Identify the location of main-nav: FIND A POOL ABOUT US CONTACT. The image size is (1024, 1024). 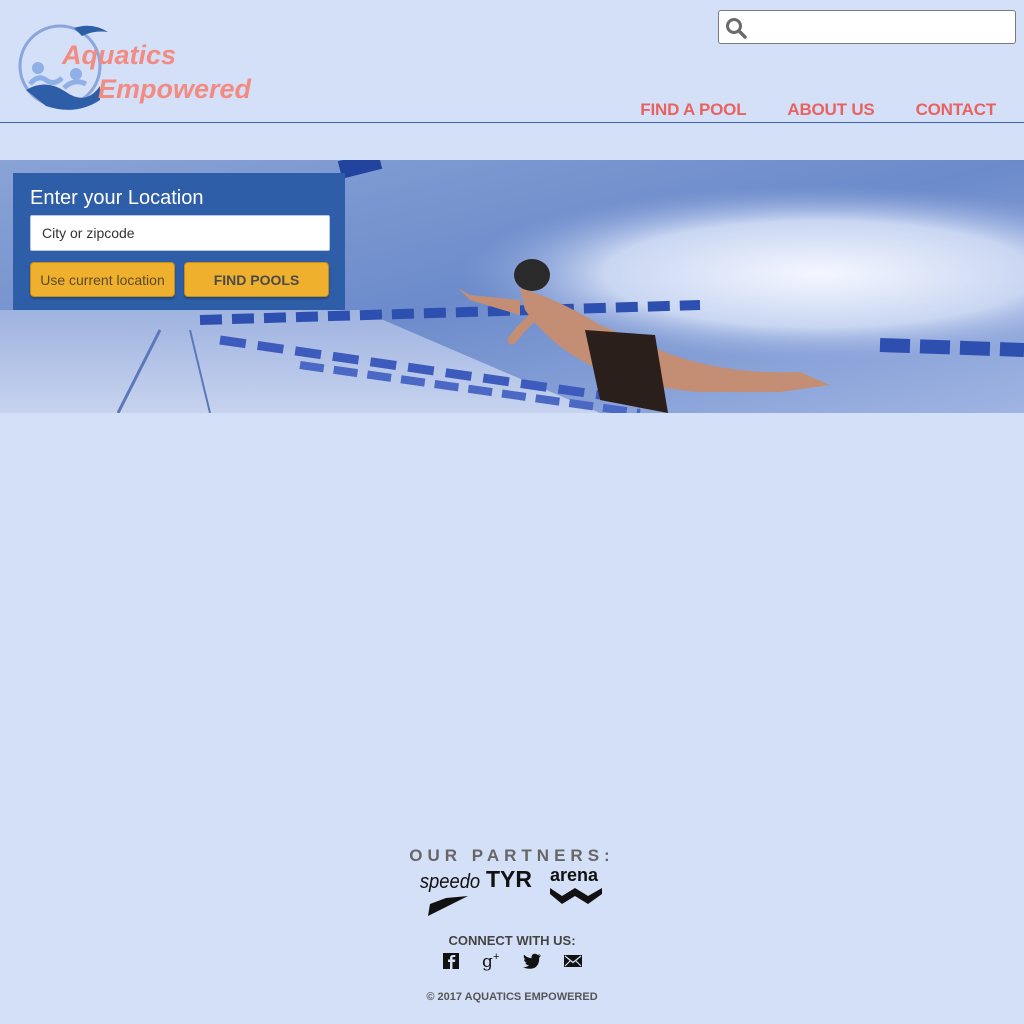
(797, 110).